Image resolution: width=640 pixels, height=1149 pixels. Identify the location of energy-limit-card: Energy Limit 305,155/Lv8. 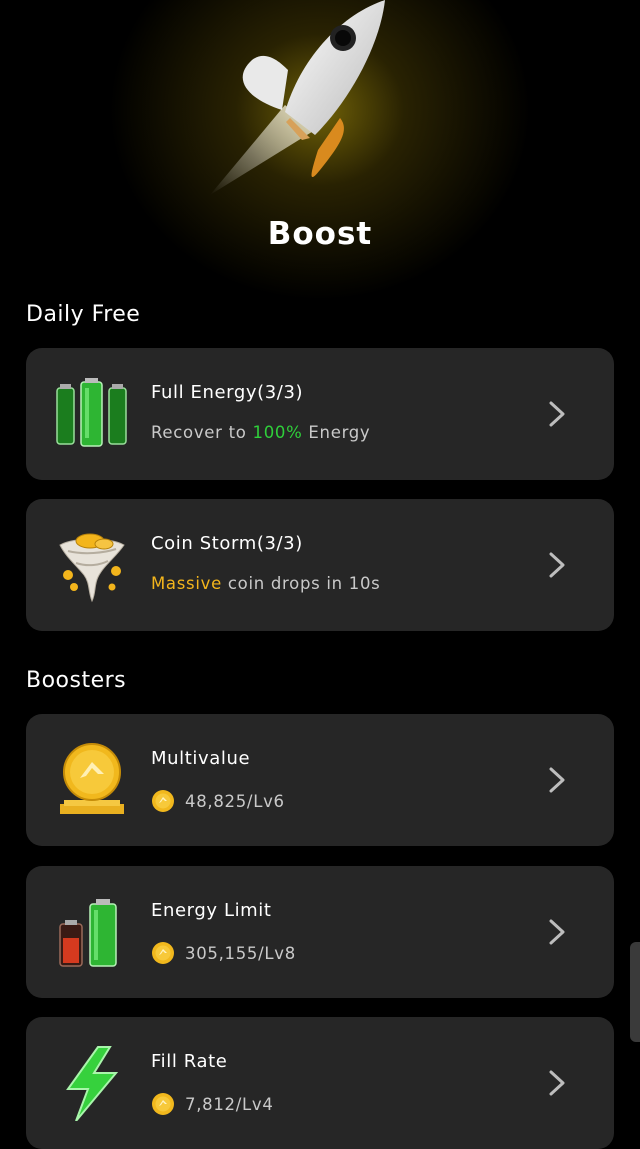
(320, 932).